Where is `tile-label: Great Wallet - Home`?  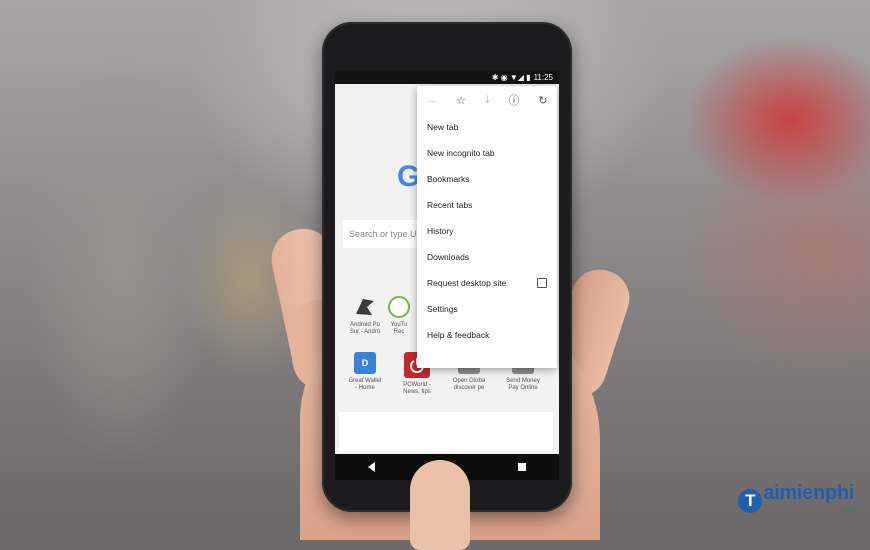
tile-label: Great Wallet - Home is located at coordinates (365, 384).